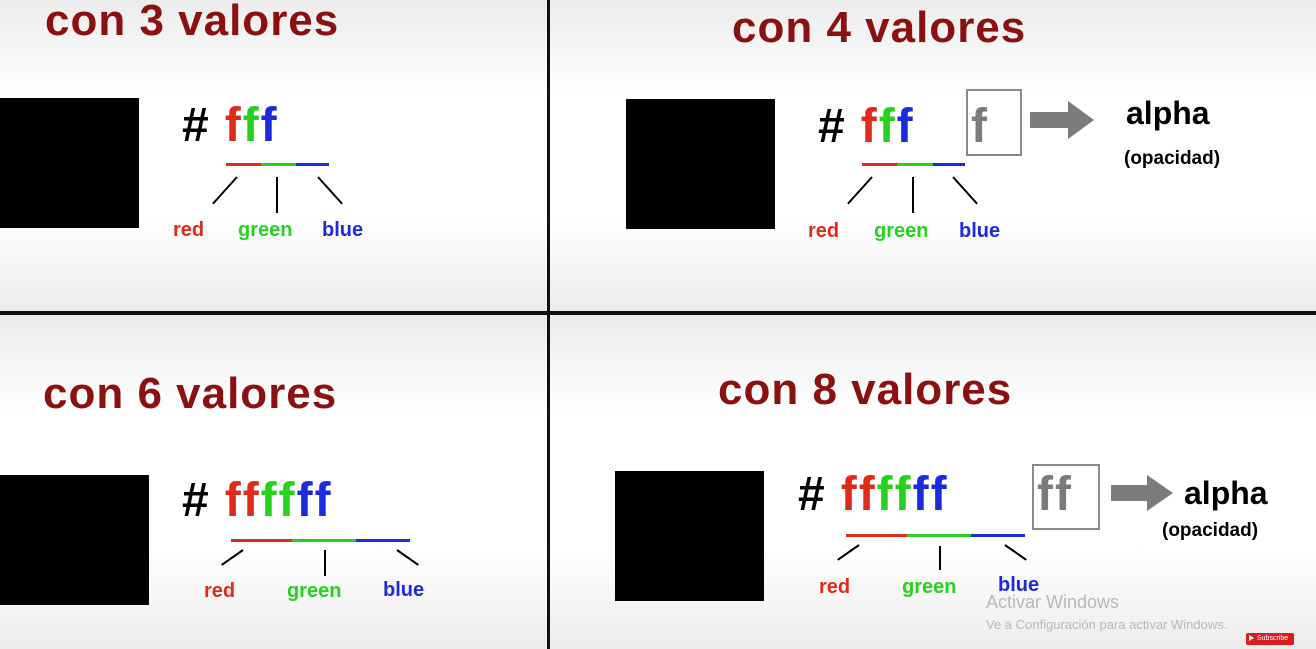  What do you see at coordinates (865, 389) in the screenshot?
I see `panel-title: con 8 valores` at bounding box center [865, 389].